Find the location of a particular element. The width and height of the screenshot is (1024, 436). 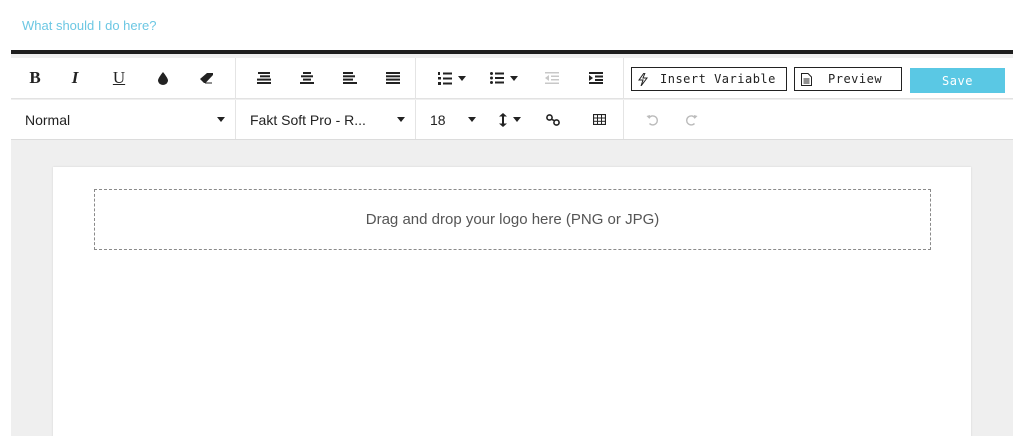

link-icon is located at coordinates (553, 119).